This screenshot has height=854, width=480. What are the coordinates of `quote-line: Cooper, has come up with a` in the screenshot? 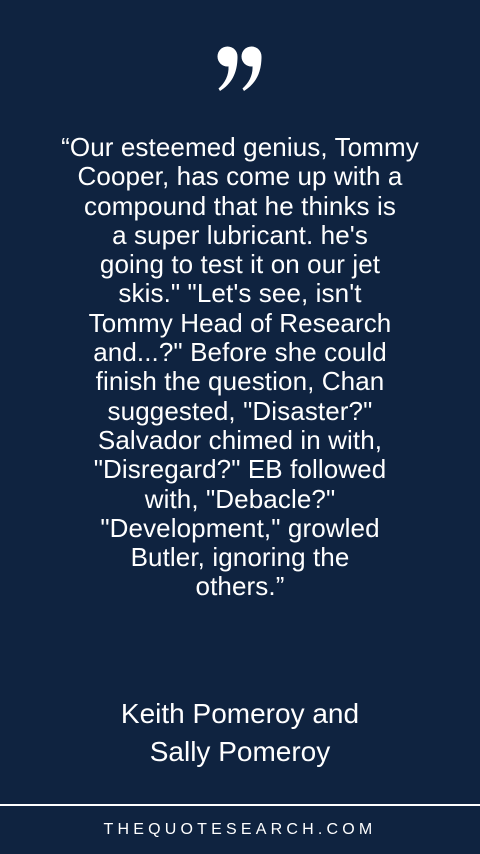 It's located at (240, 176).